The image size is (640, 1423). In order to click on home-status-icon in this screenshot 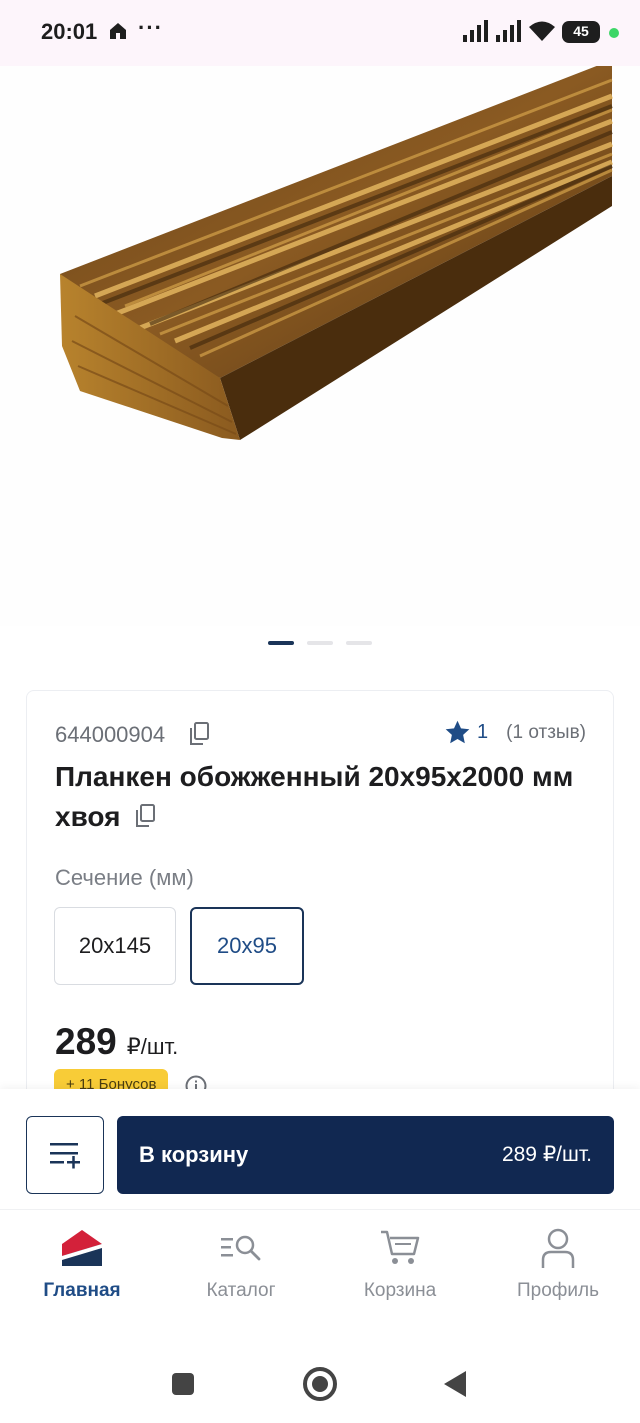, I will do `click(118, 31)`.